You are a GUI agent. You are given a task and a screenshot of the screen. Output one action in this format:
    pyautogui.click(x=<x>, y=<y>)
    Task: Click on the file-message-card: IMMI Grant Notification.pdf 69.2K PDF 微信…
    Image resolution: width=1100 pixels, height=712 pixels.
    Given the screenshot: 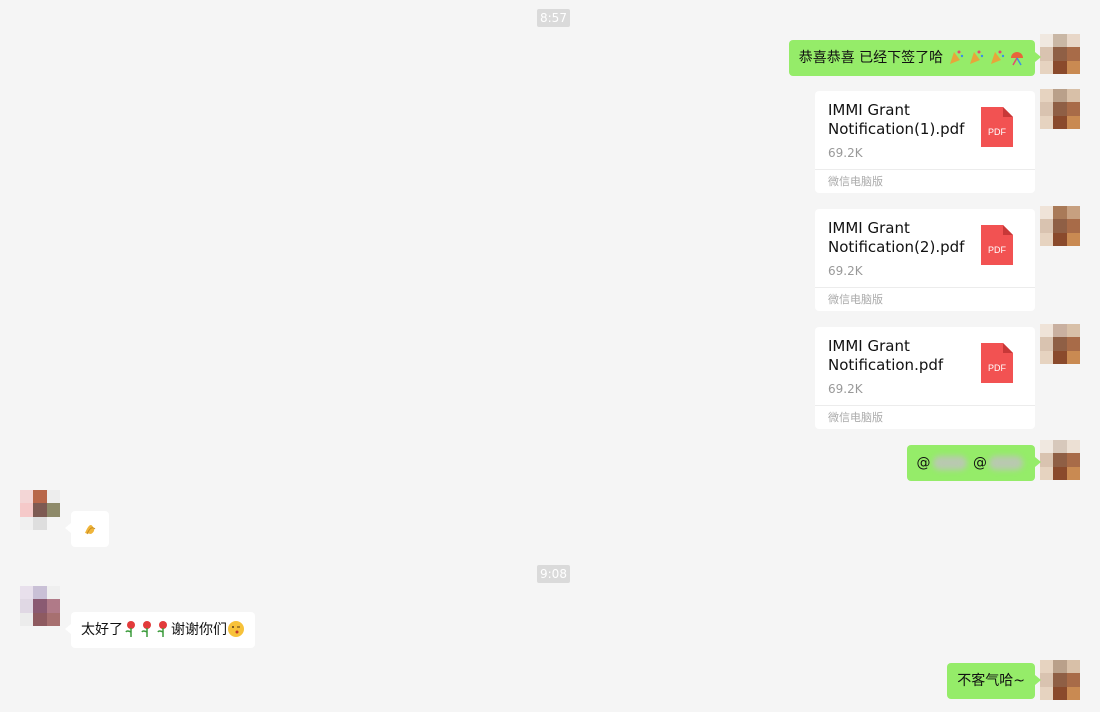 What is the action you would take?
    pyautogui.click(x=925, y=378)
    